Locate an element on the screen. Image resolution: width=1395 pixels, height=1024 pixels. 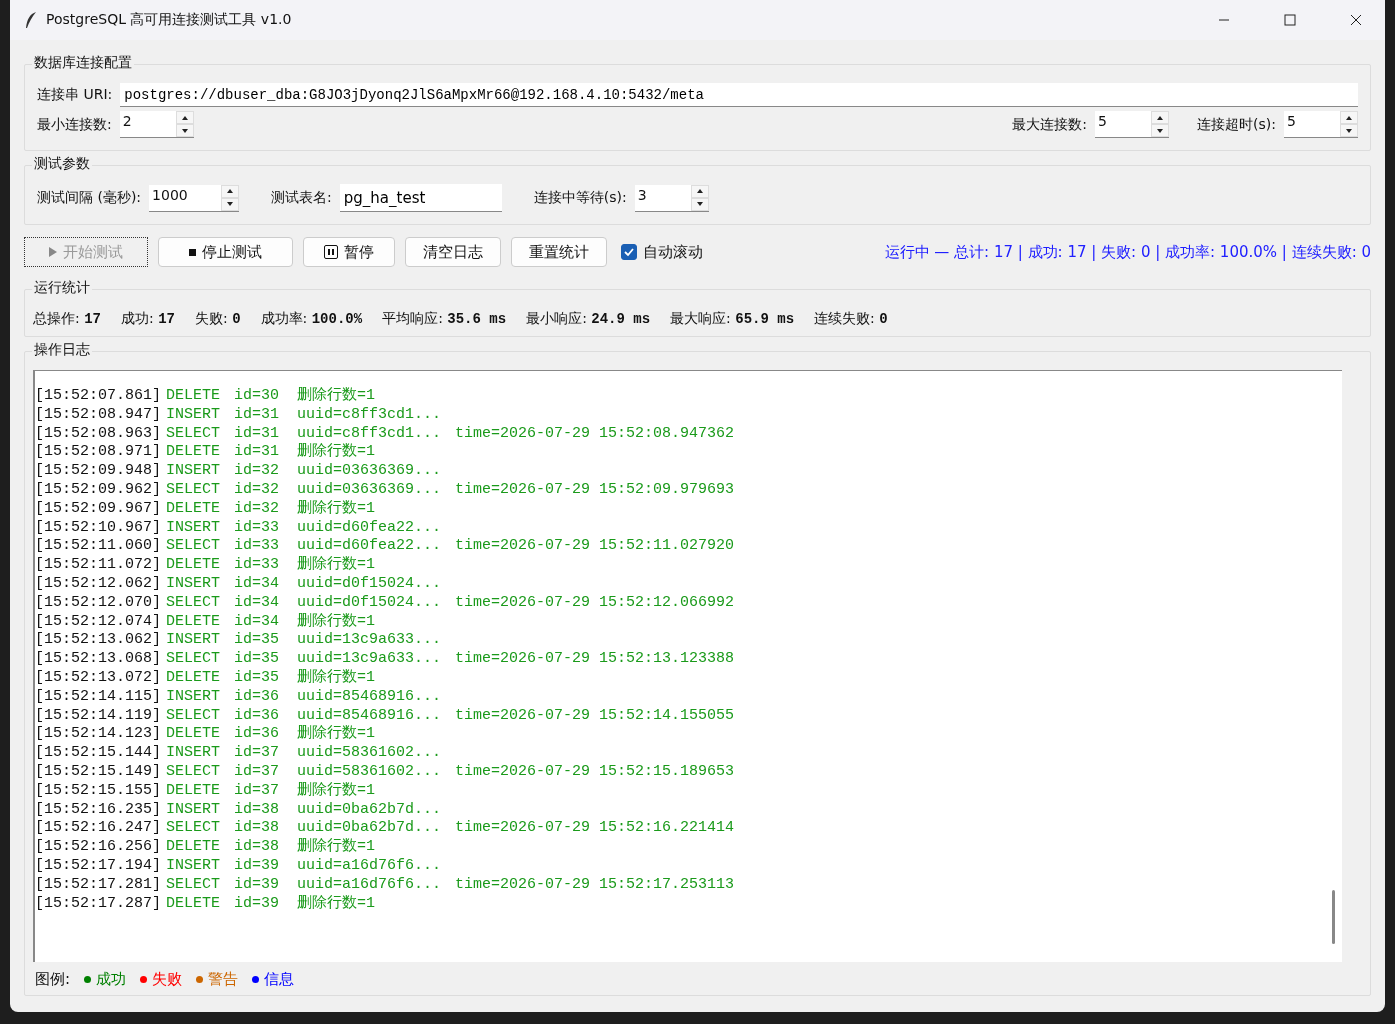
log-timestamp: time=2026-07-29 15:52:15.189653 is located at coordinates (595, 772).